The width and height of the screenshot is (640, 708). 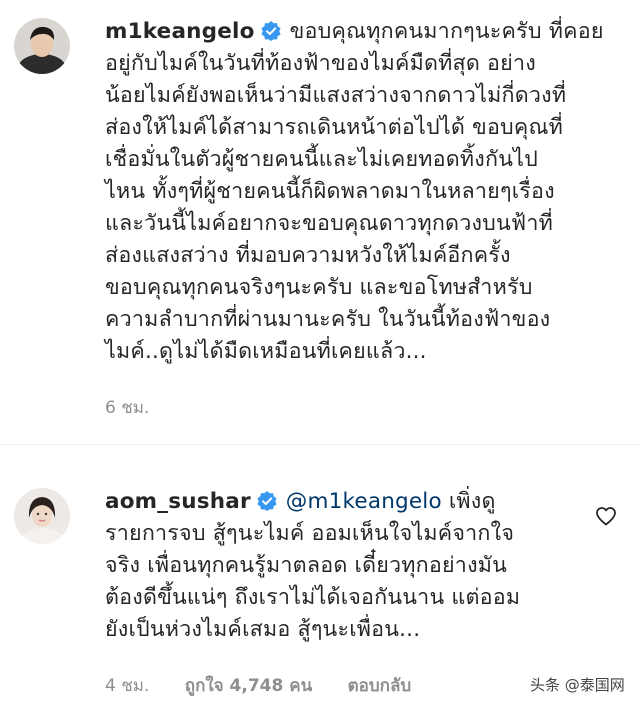 I want to click on mention-link: @m1keangelo, so click(x=364, y=501).